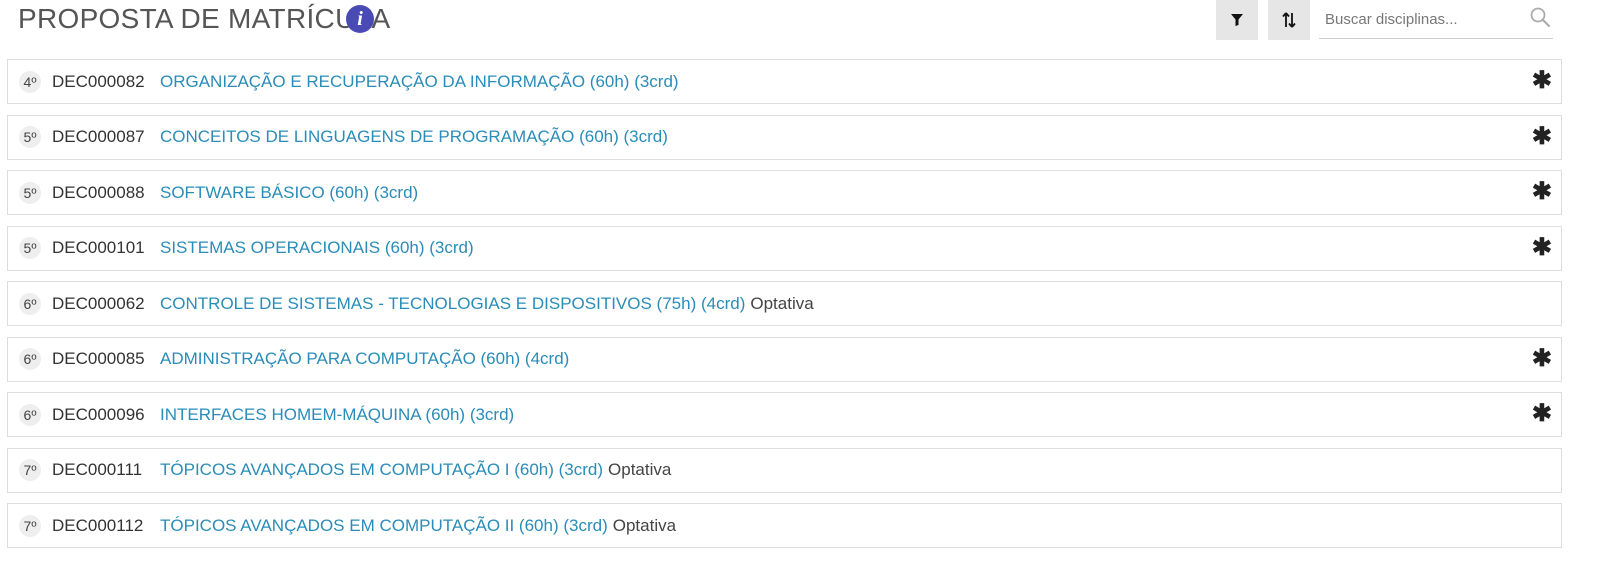 This screenshot has width=1611, height=571. Describe the element at coordinates (204, 18) in the screenshot. I see `page-title: PROPOSTA DE MATRÍCULA` at that location.